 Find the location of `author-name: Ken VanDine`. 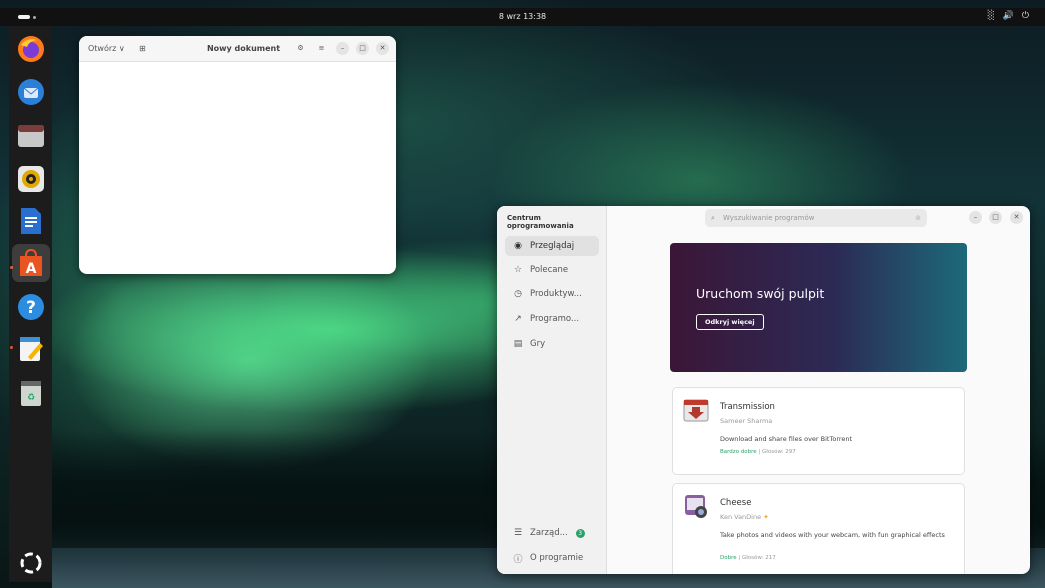

author-name: Ken VanDine is located at coordinates (741, 517).